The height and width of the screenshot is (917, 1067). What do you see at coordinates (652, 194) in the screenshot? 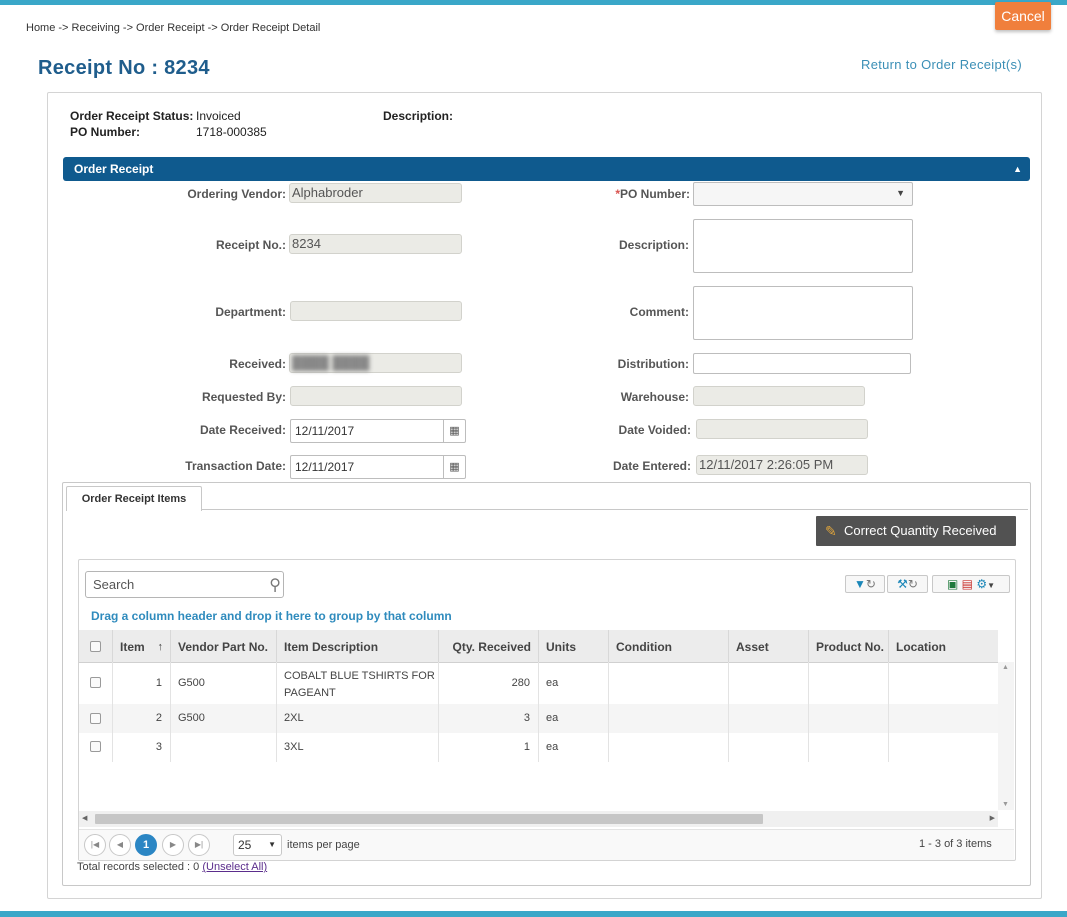
I see `po-number-select-label: *PO Number:` at bounding box center [652, 194].